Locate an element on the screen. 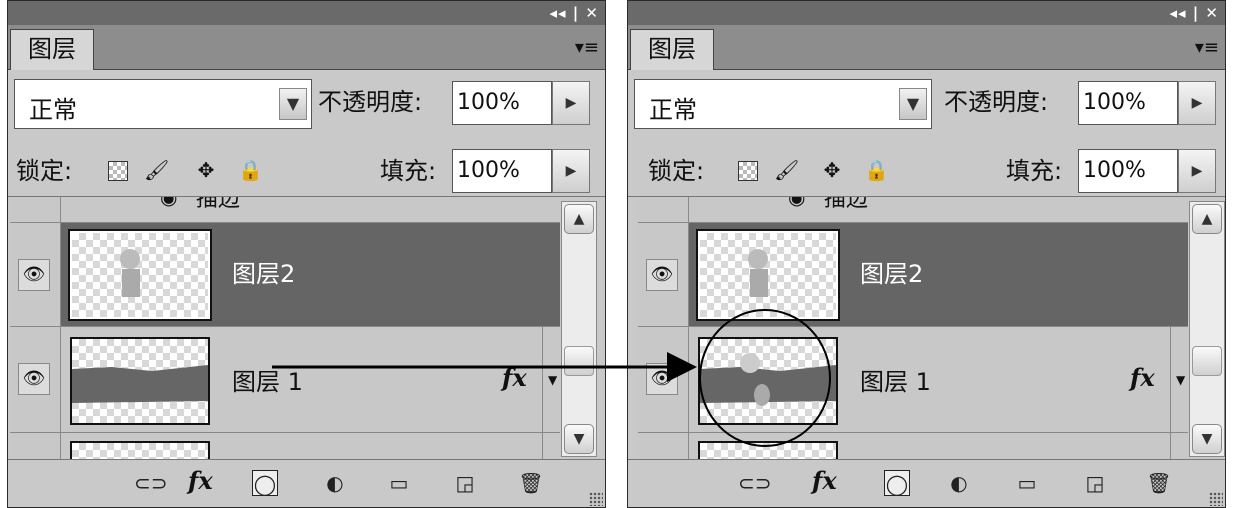  lock-label: 锁定: is located at coordinates (44, 171).